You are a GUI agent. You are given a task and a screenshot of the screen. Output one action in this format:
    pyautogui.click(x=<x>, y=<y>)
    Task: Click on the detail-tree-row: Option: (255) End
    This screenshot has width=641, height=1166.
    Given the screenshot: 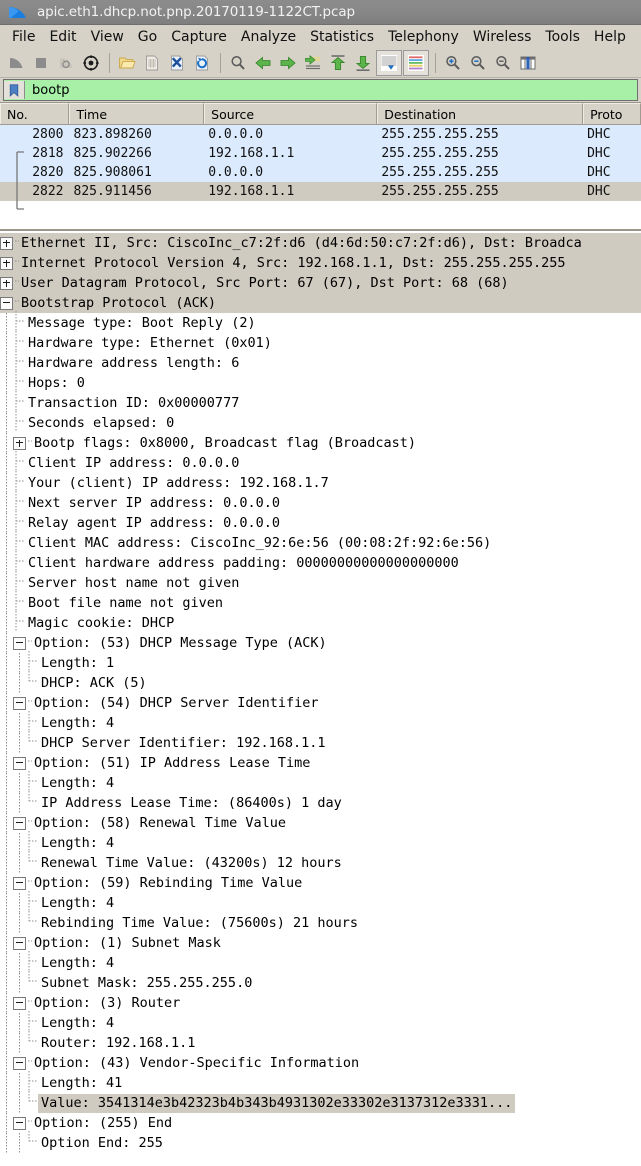 What is the action you would take?
    pyautogui.click(x=320, y=1123)
    